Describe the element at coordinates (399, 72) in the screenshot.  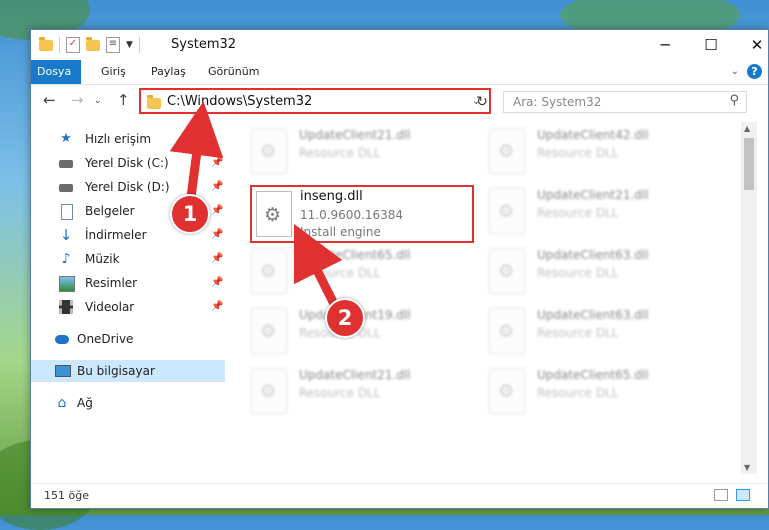
I see `ribbon-tabs: Dosya Giriş Paylaş Görünüm ⌄ ?` at that location.